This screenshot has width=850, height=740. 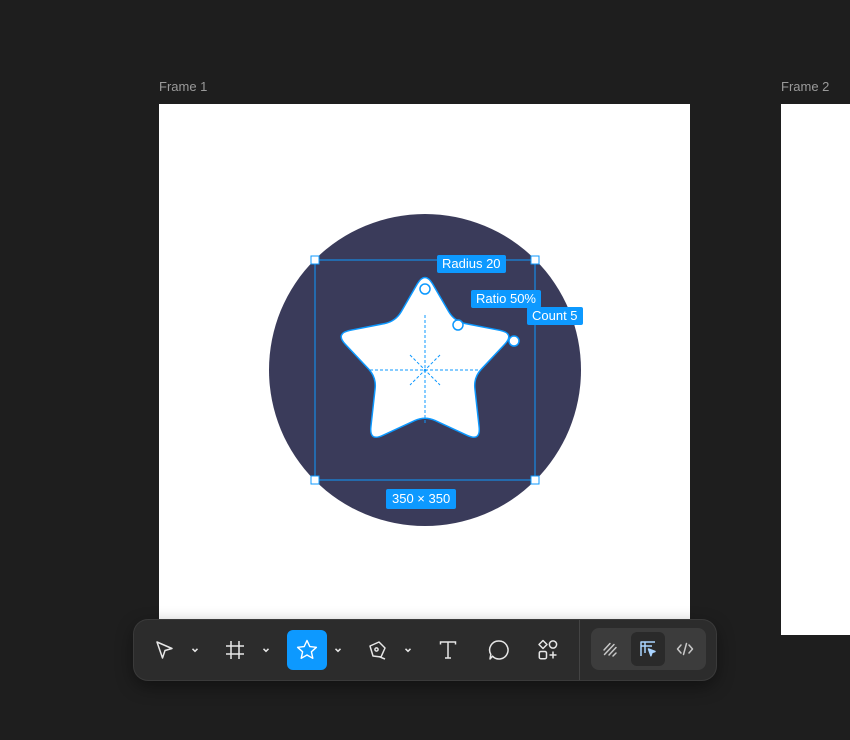 I want to click on dimensions-label: 350 × 350, so click(x=421, y=499).